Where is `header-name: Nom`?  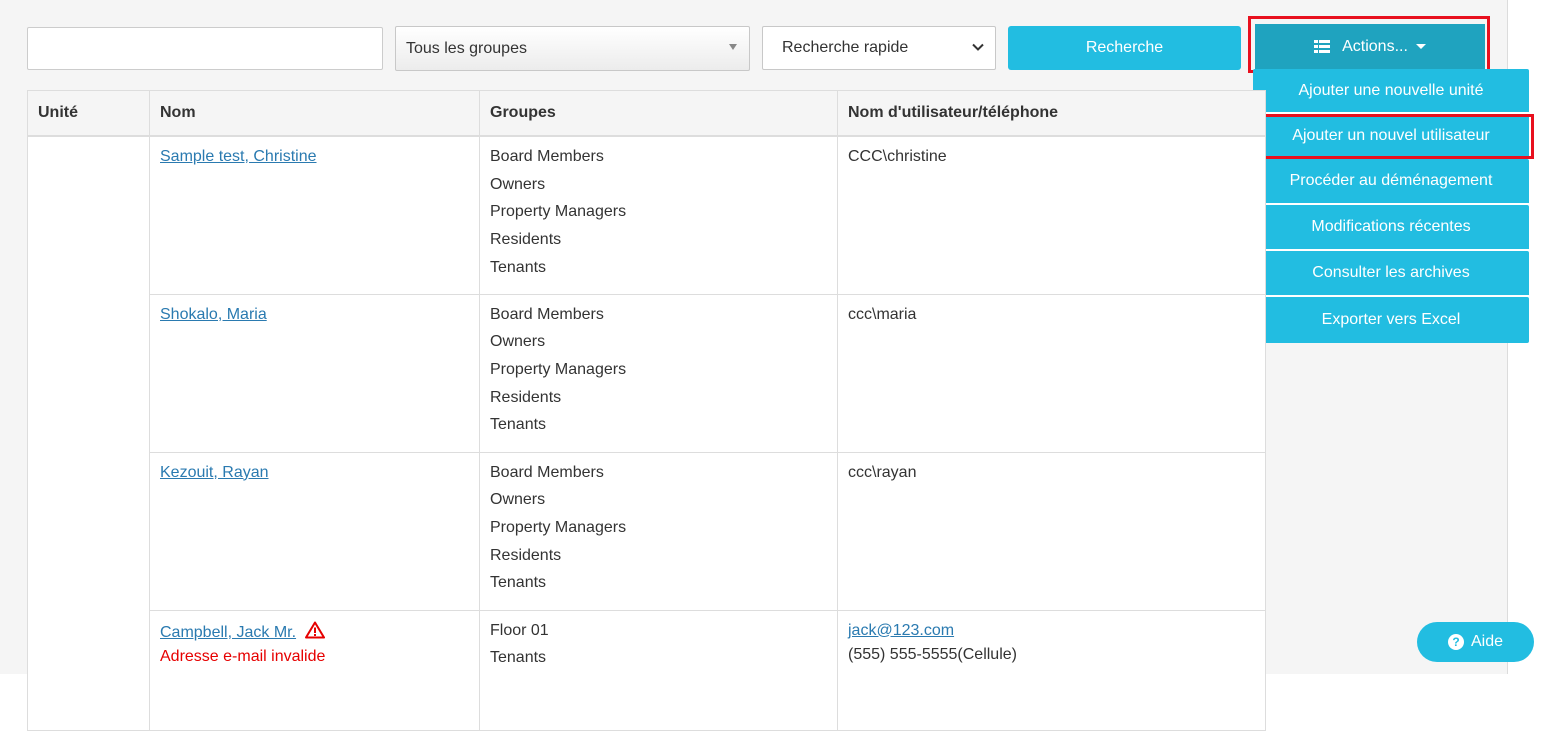 header-name: Nom is located at coordinates (314, 113).